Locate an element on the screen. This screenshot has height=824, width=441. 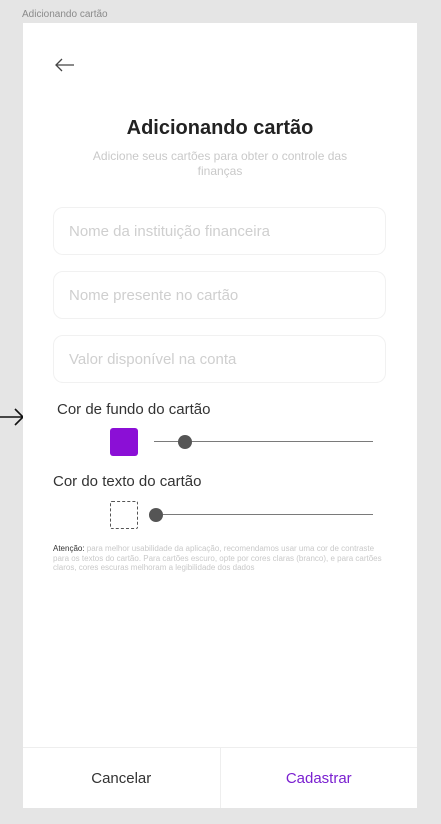
available-balance-input: Valor disponível na conta is located at coordinates (219, 359).